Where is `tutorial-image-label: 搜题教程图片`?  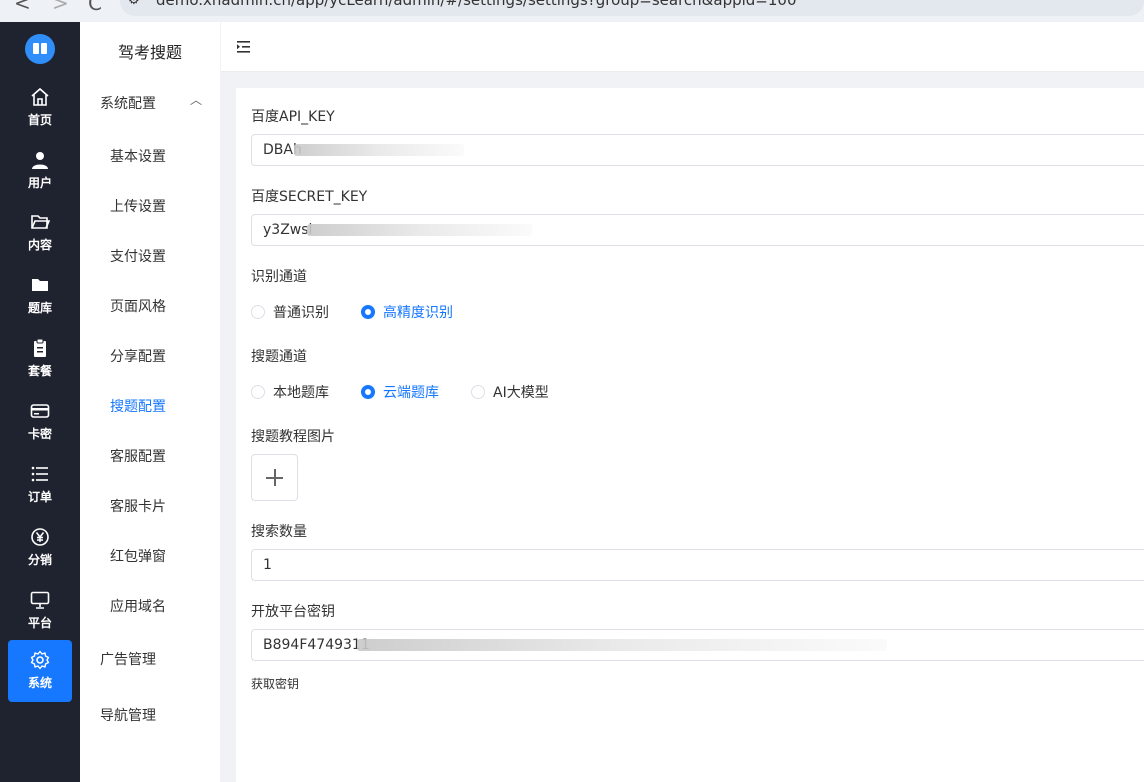 tutorial-image-label: 搜题教程图片 is located at coordinates (293, 437).